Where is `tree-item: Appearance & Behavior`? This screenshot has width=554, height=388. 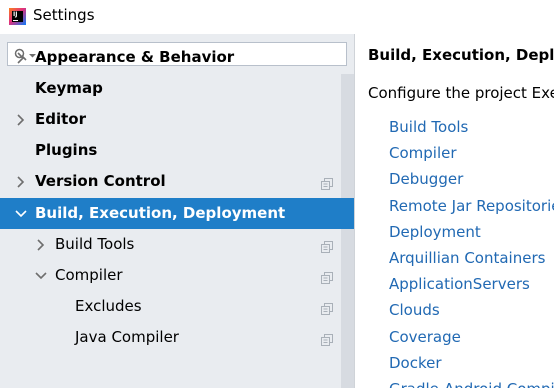 tree-item: Appearance & Behavior is located at coordinates (170, 57).